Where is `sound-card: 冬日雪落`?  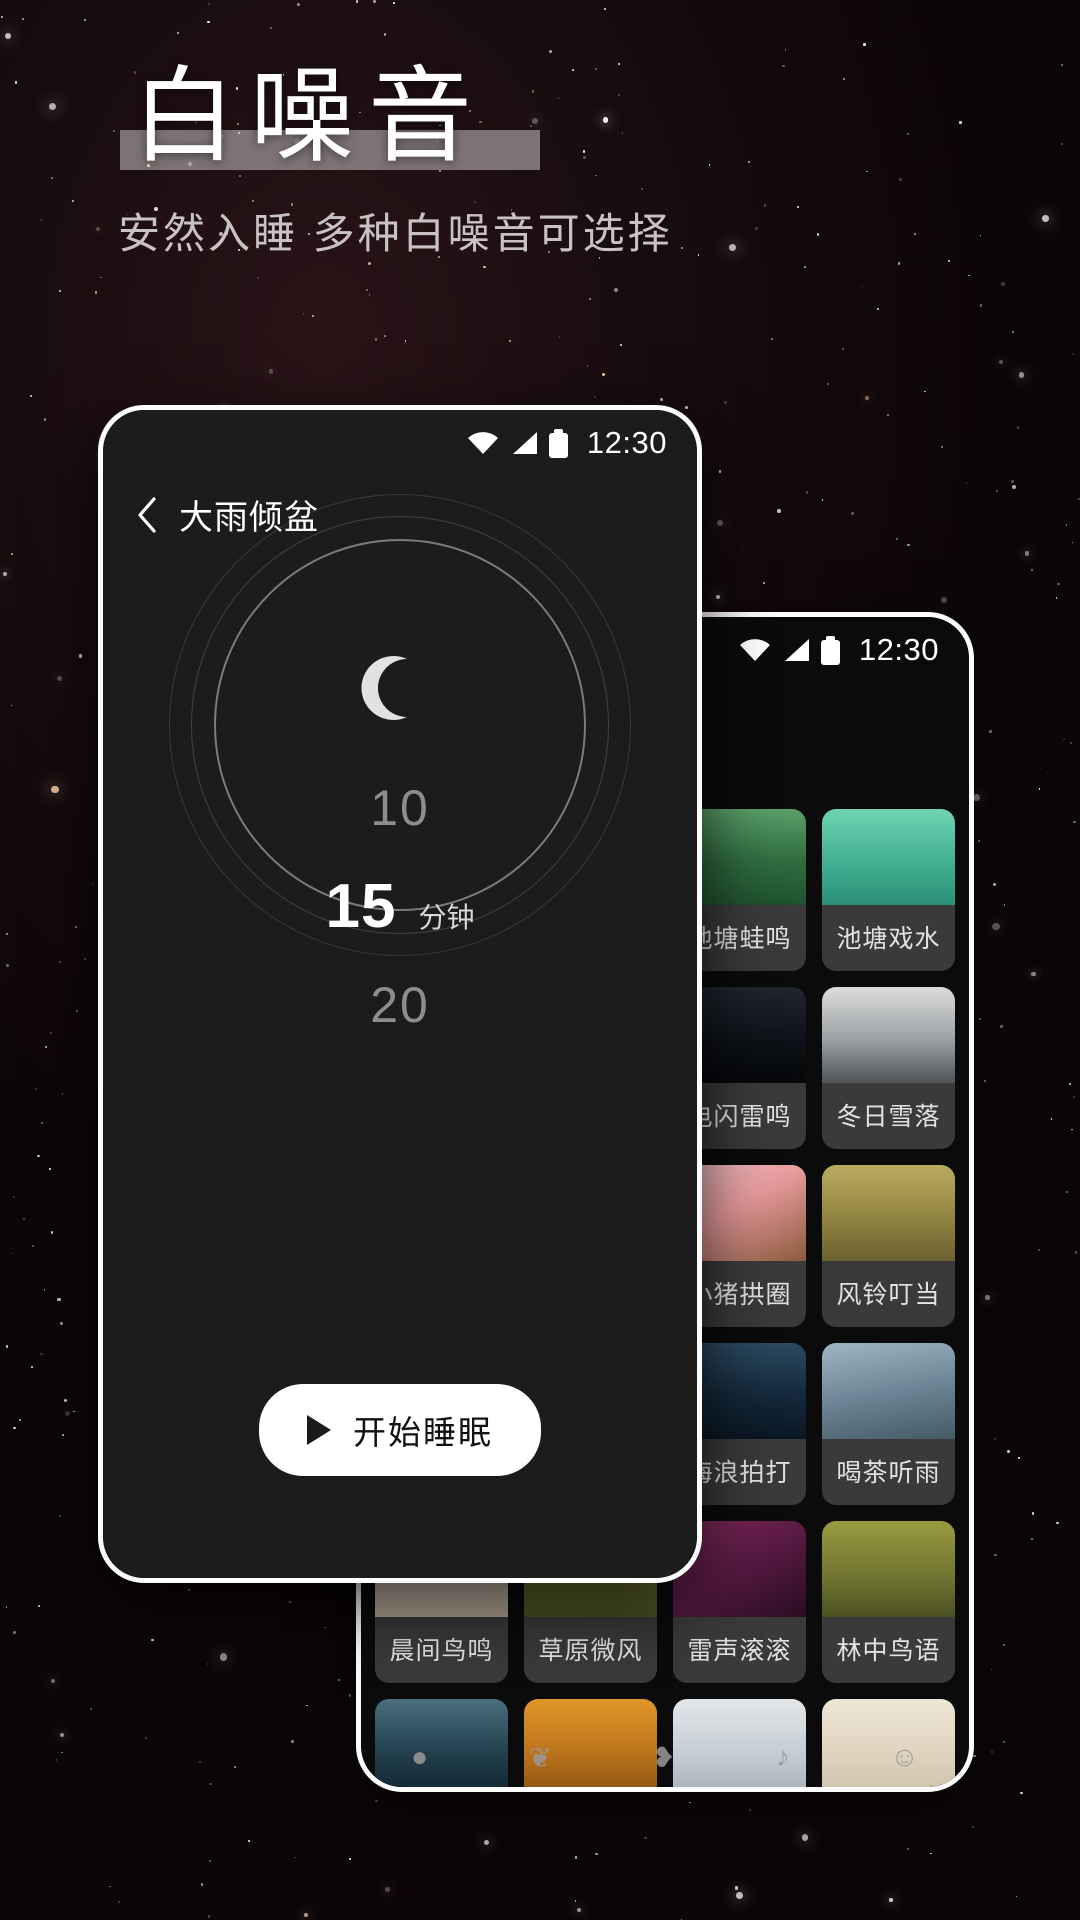
sound-card: 冬日雪落 is located at coordinates (888, 1068).